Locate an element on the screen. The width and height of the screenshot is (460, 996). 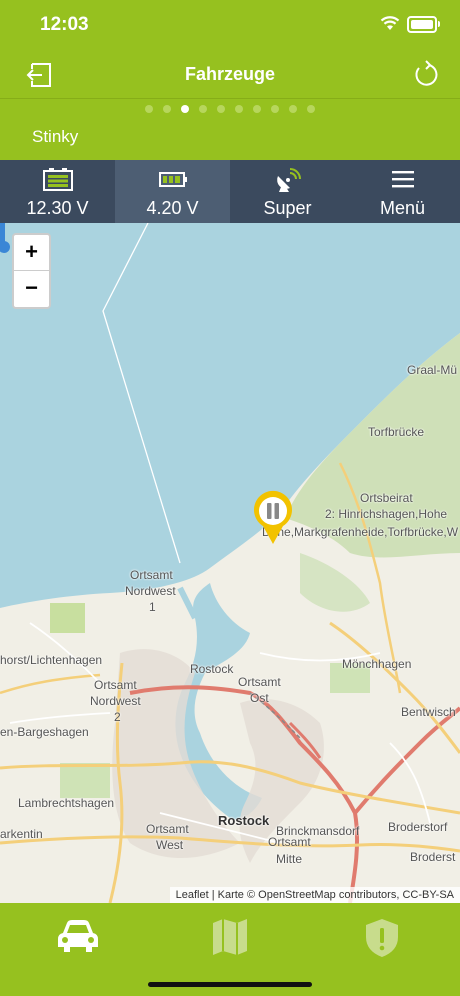
page-title: Fahrzeuge is located at coordinates (230, 74).